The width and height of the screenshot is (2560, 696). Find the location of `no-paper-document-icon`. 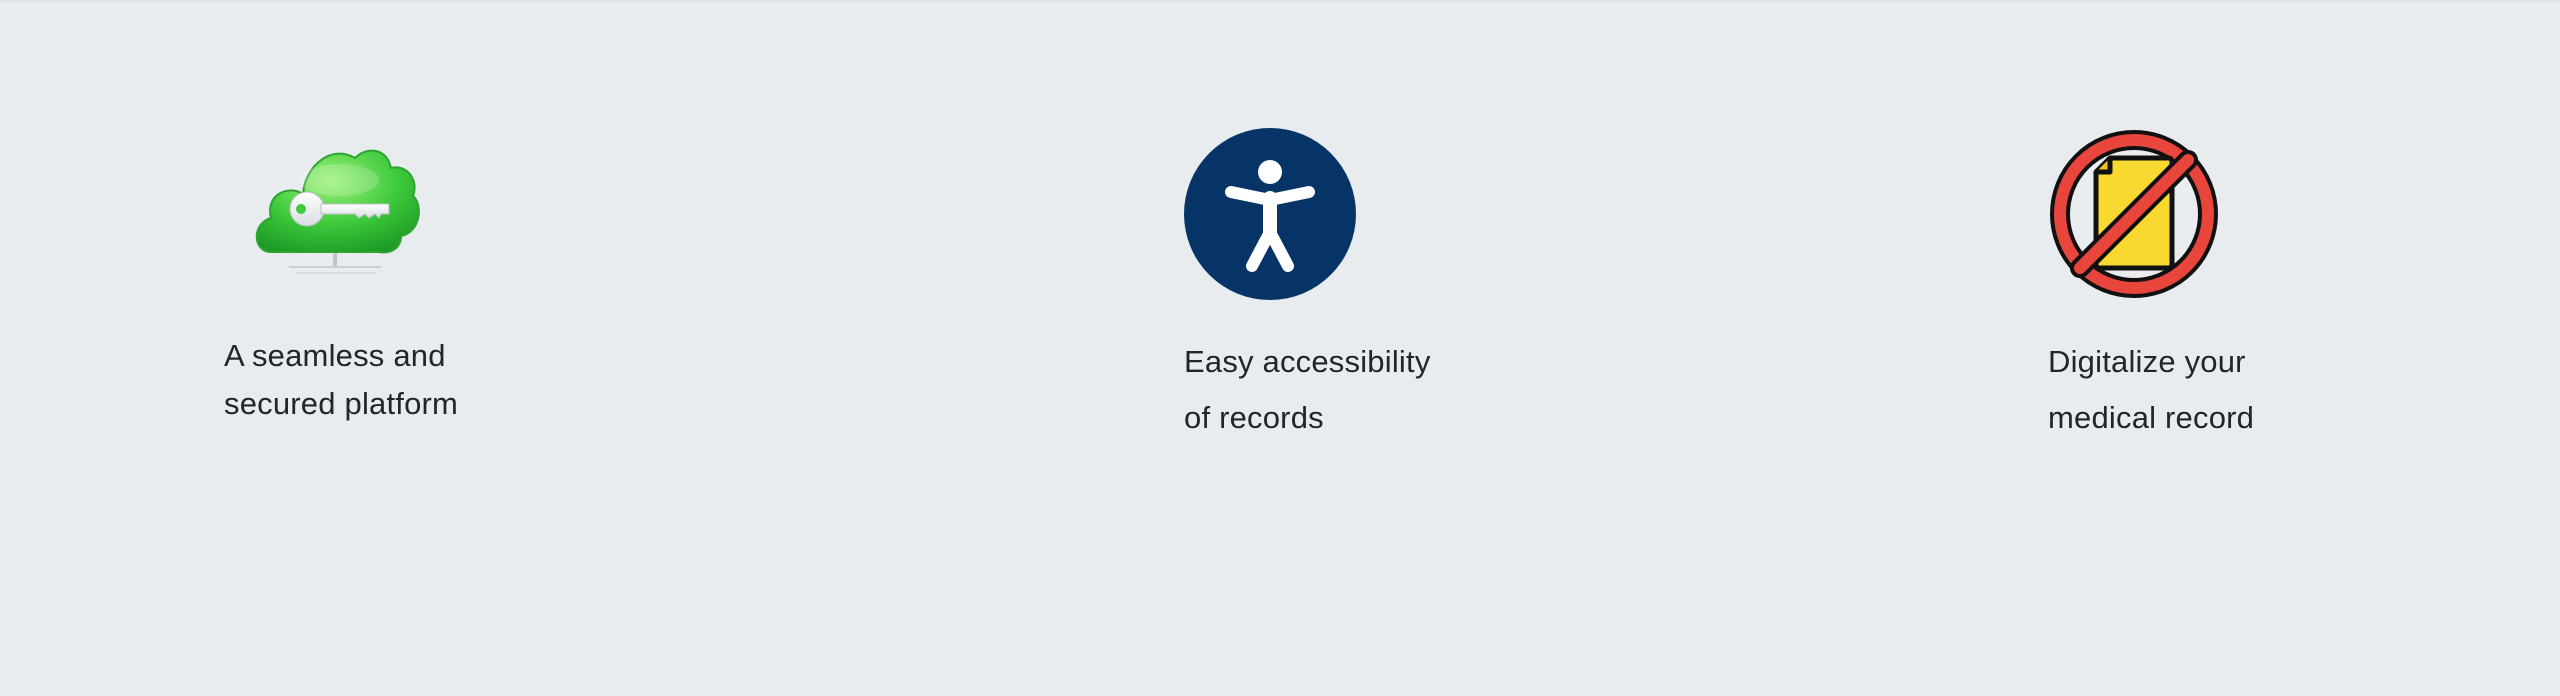

no-paper-document-icon is located at coordinates (2134, 214).